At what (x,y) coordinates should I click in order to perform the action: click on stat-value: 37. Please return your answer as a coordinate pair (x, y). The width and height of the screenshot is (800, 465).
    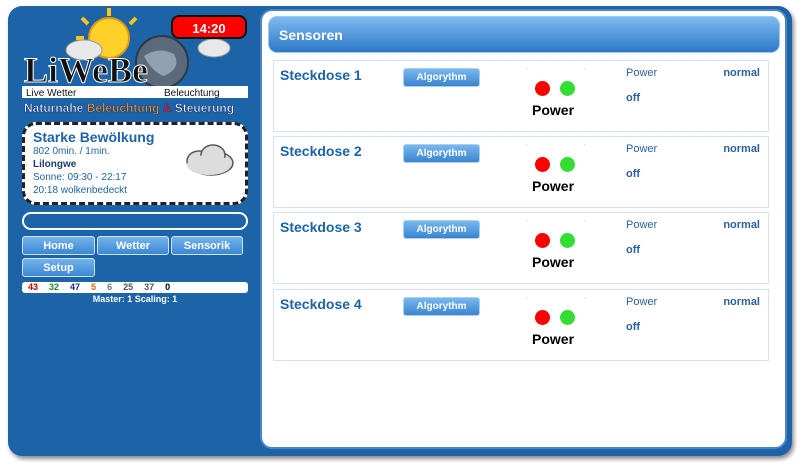
    Looking at the image, I should click on (149, 287).